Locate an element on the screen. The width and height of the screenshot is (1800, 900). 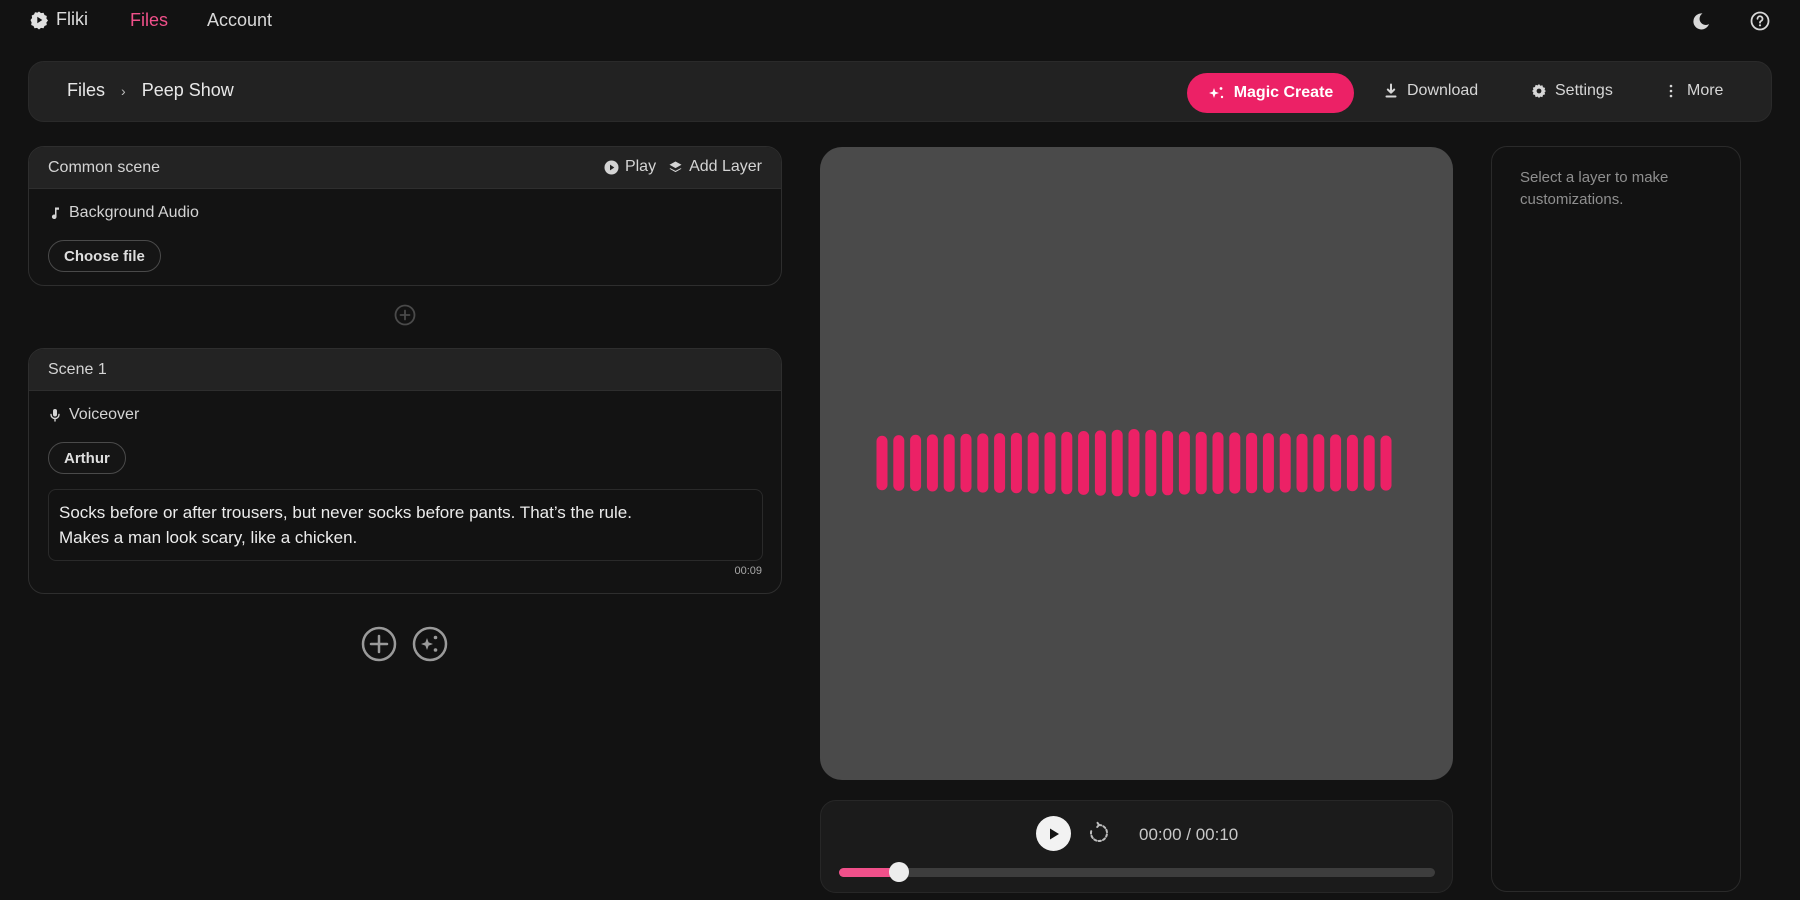
microphone-icon is located at coordinates (55, 415).